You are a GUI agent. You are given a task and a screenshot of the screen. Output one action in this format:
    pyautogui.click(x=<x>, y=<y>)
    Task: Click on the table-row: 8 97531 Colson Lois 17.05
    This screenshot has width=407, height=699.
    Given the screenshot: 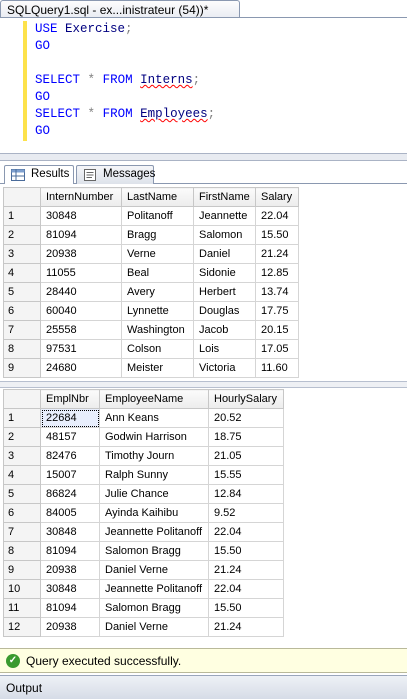 What is the action you would take?
    pyautogui.click(x=151, y=349)
    